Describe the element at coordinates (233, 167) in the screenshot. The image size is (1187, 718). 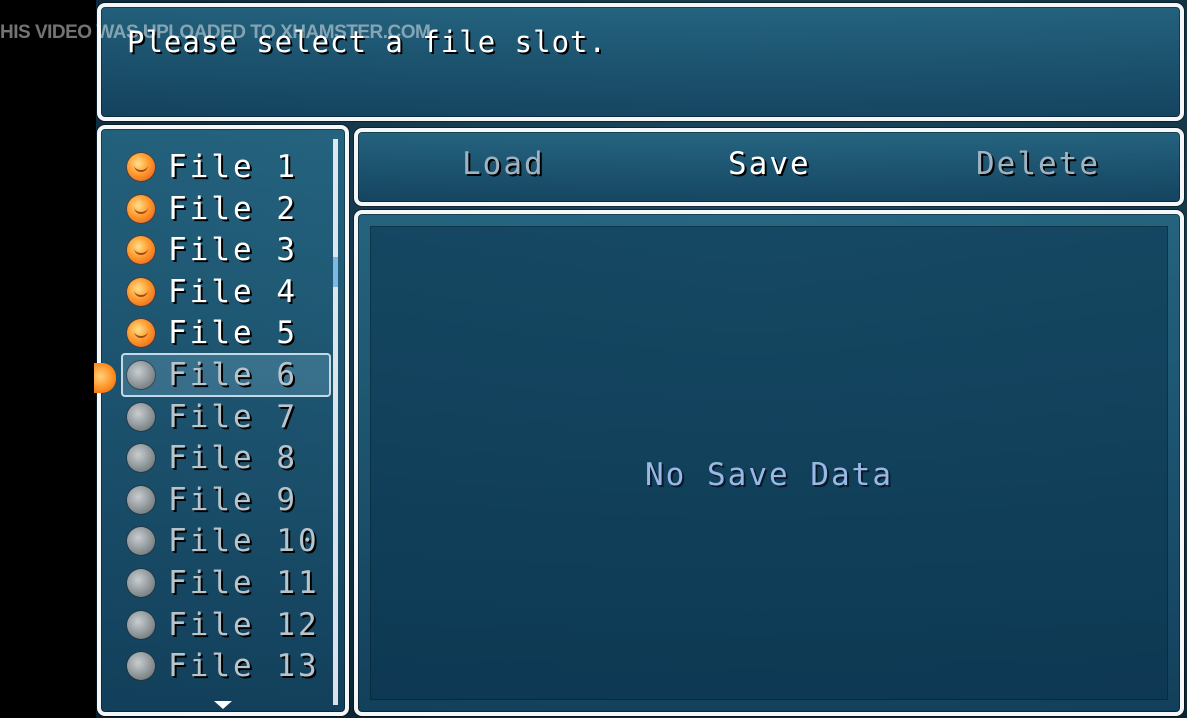
I see `file-slot-label: File 1` at that location.